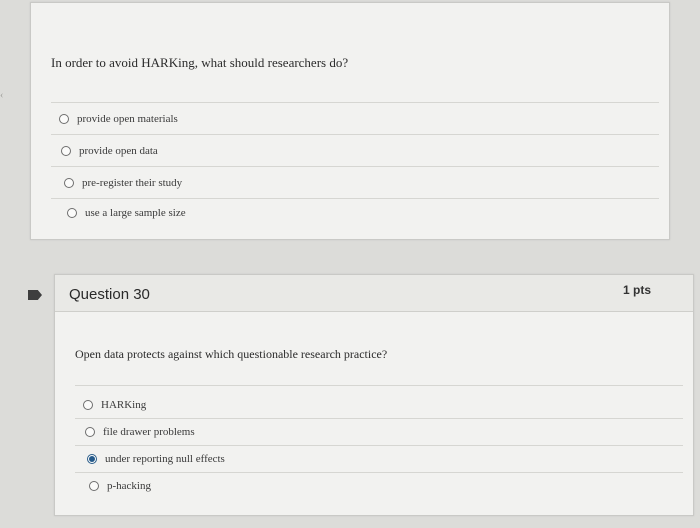  What do you see at coordinates (127, 119) in the screenshot?
I see `option-label: provide open materials` at bounding box center [127, 119].